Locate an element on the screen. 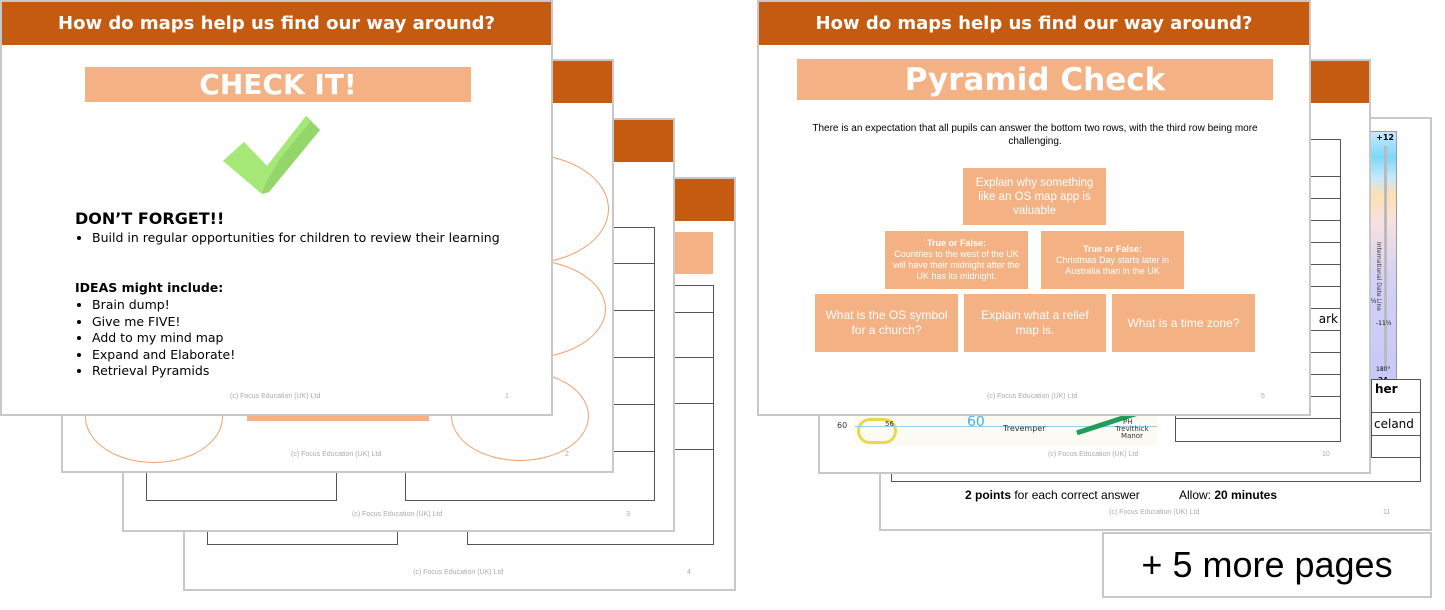 Image resolution: width=1445 pixels, height=610 pixels. pyramid-bottom-block-3: What is a time zone? is located at coordinates (1183, 323).